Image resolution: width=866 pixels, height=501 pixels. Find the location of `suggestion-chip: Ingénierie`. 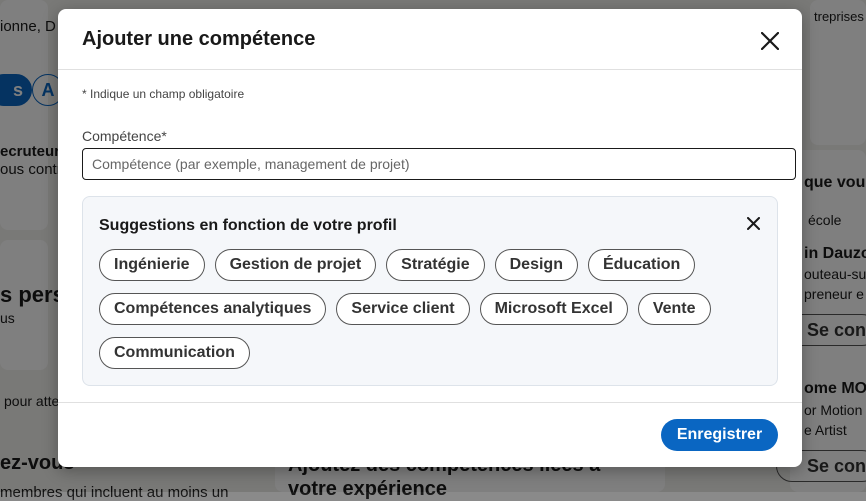

suggestion-chip: Ingénierie is located at coordinates (152, 265).